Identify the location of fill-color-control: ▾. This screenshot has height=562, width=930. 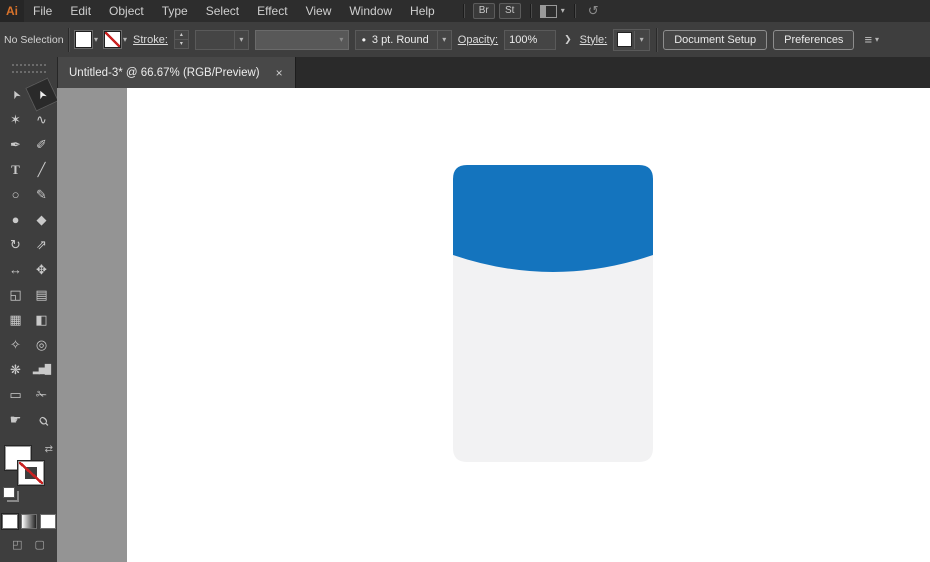
(86, 39).